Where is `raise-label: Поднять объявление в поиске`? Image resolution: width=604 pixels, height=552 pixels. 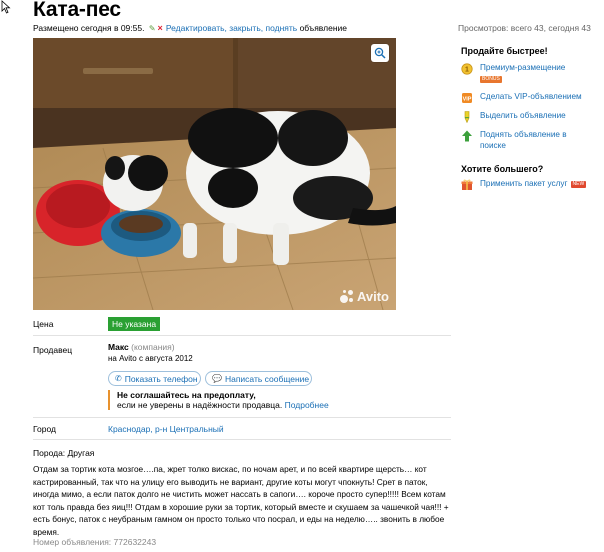 raise-label: Поднять объявление в поиске is located at coordinates (523, 140).